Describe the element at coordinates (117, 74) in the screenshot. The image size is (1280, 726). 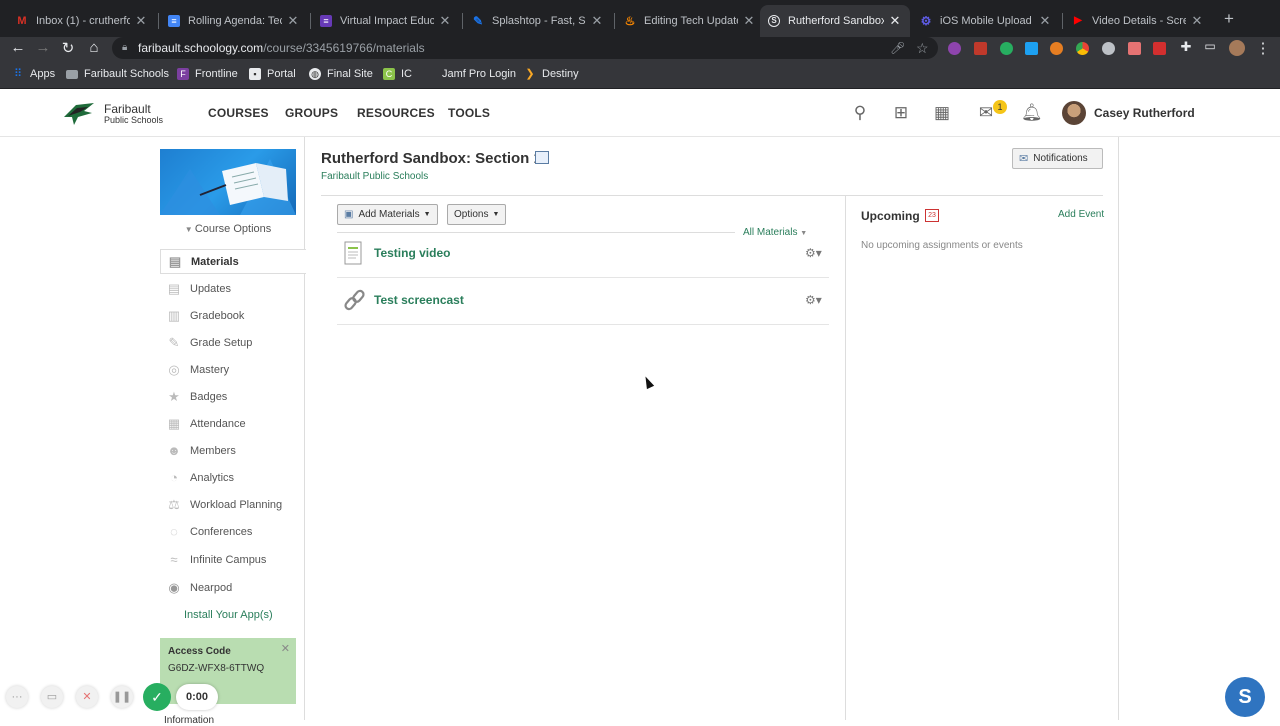
I see `bookmark-faribault-schools: Faribault Schools` at that location.